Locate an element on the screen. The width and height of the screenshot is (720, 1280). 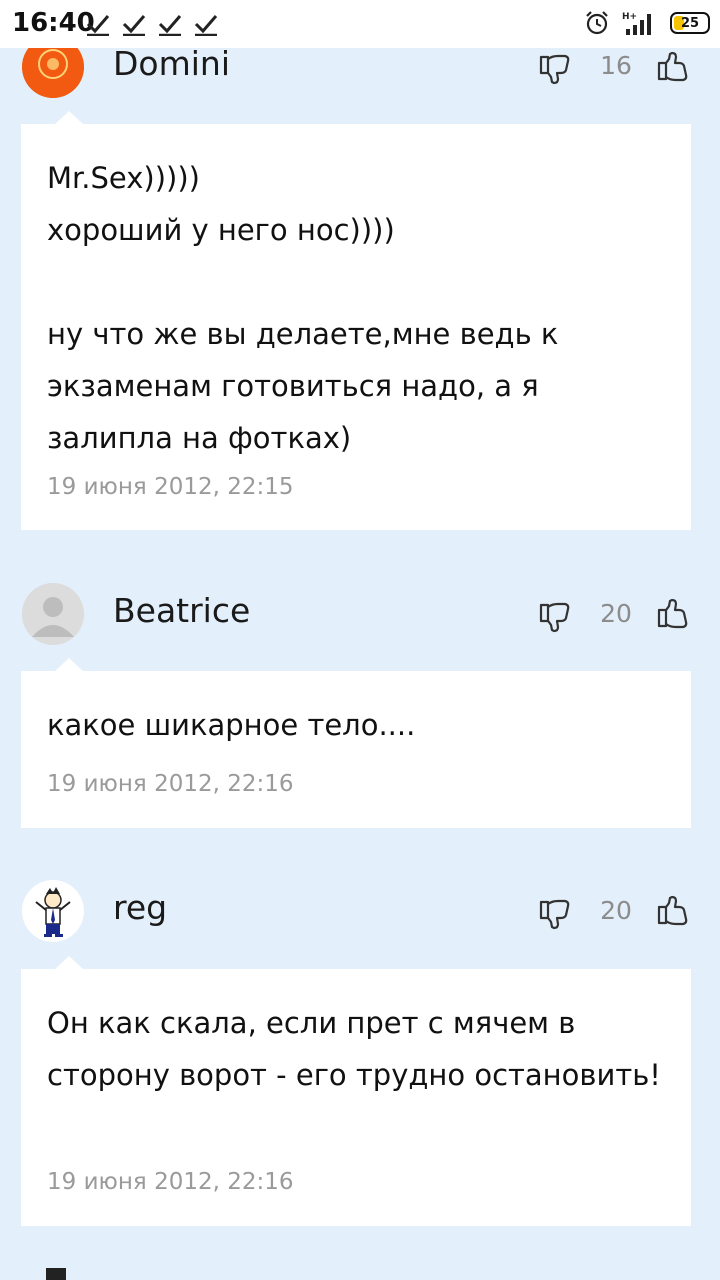
next-comment-peek is located at coordinates (56, 1274).